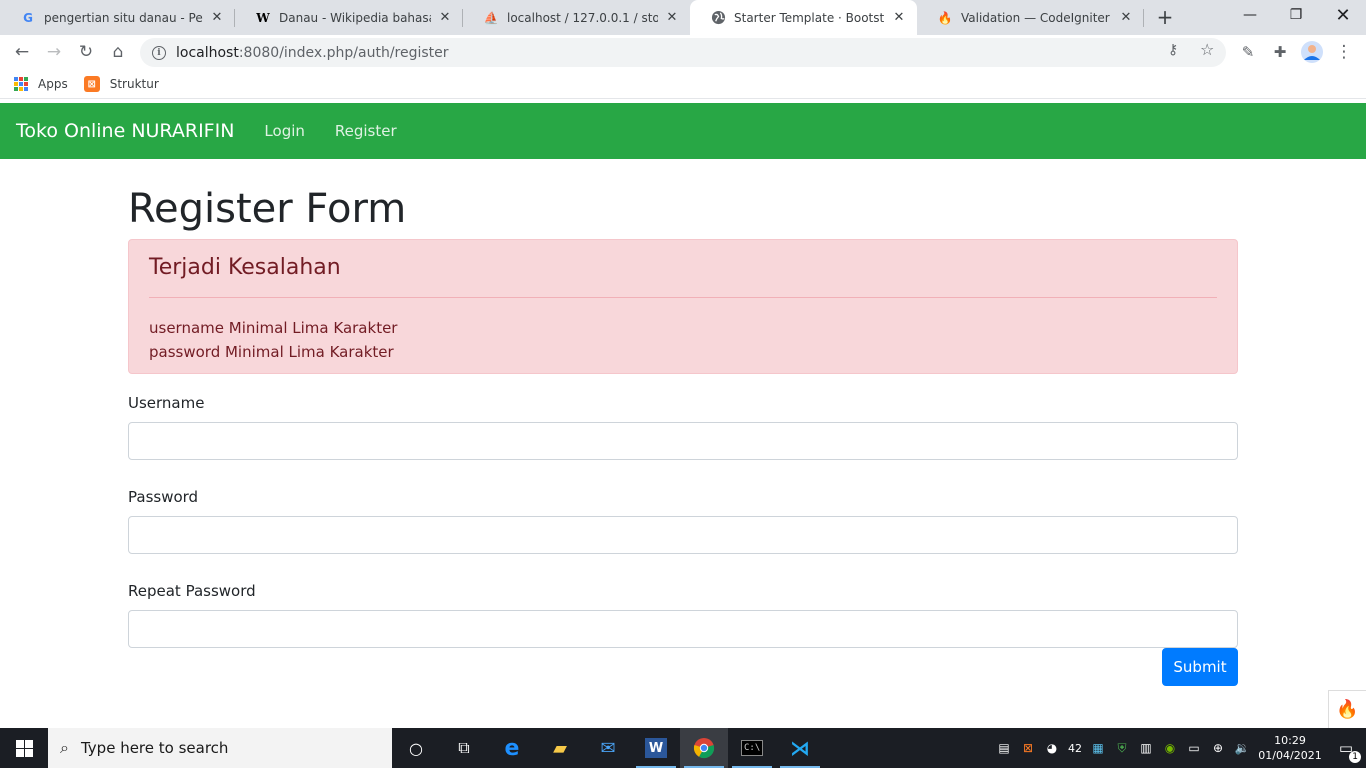 This screenshot has width=1366, height=768. I want to click on address-bar: i localhost:8080/index.php/auth/register, so click(683, 52).